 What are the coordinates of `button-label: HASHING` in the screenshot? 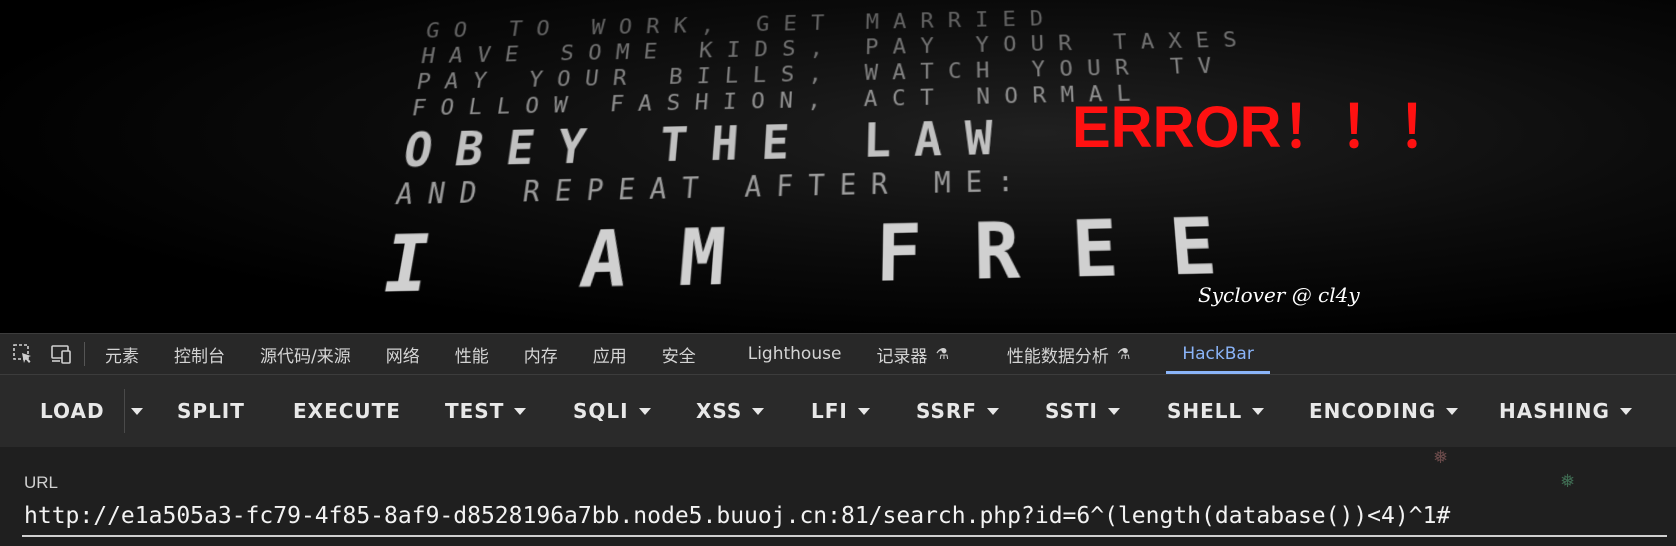 It's located at (1554, 411).